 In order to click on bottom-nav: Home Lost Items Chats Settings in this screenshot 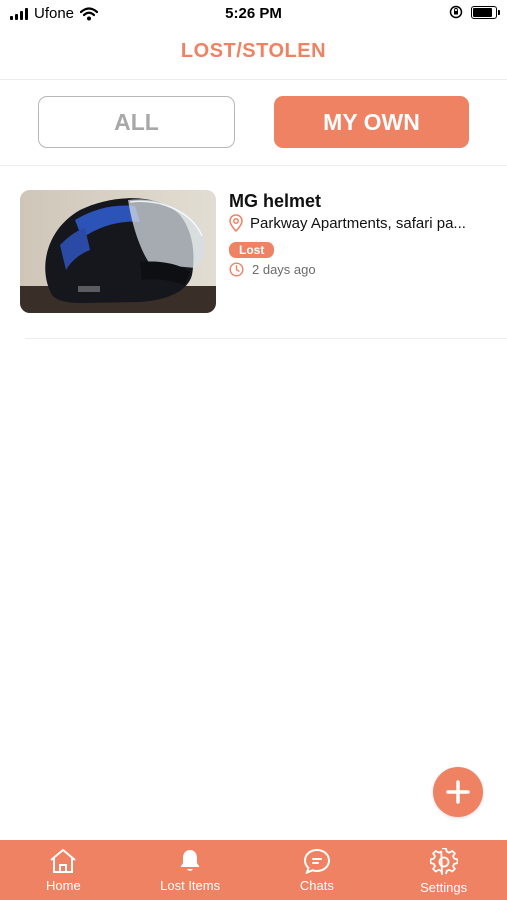, I will do `click(253, 870)`.